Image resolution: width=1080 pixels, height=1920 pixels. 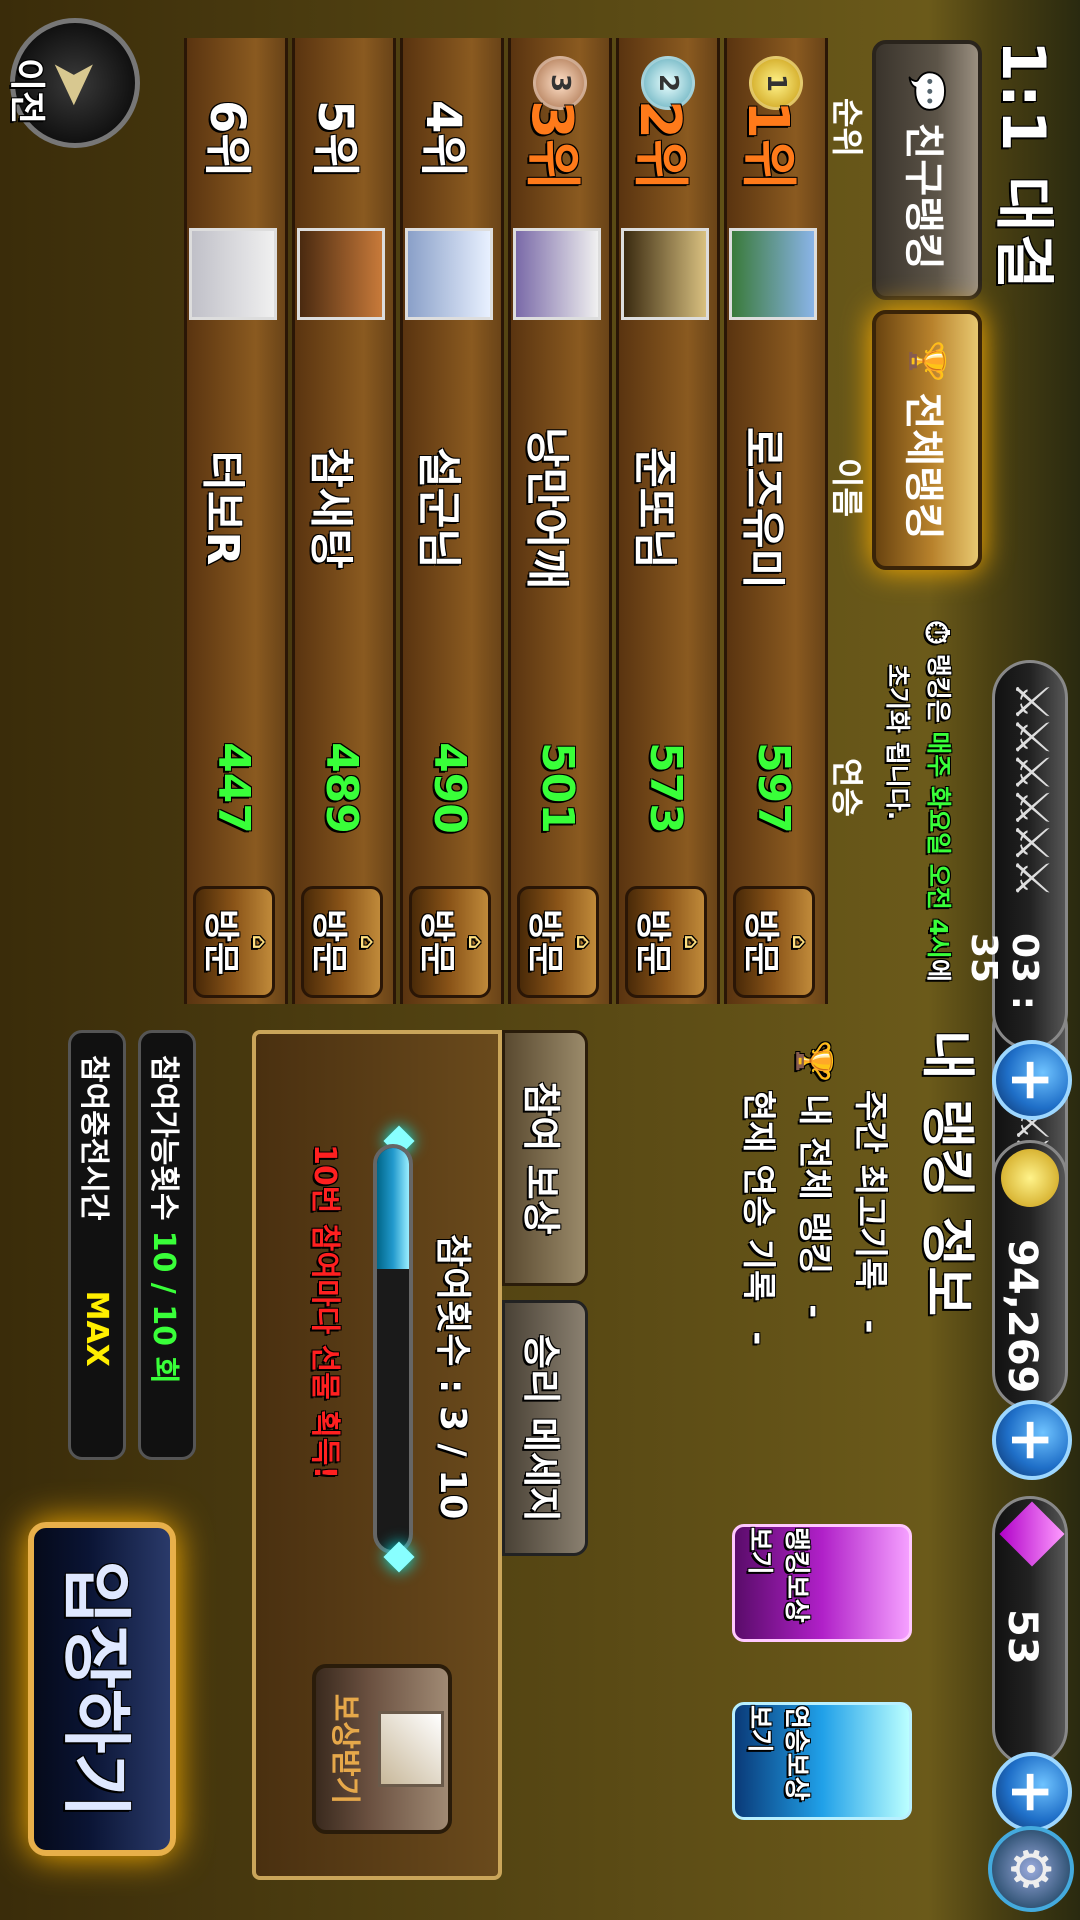 I want to click on rank-label: 2위, so click(x=659, y=145).